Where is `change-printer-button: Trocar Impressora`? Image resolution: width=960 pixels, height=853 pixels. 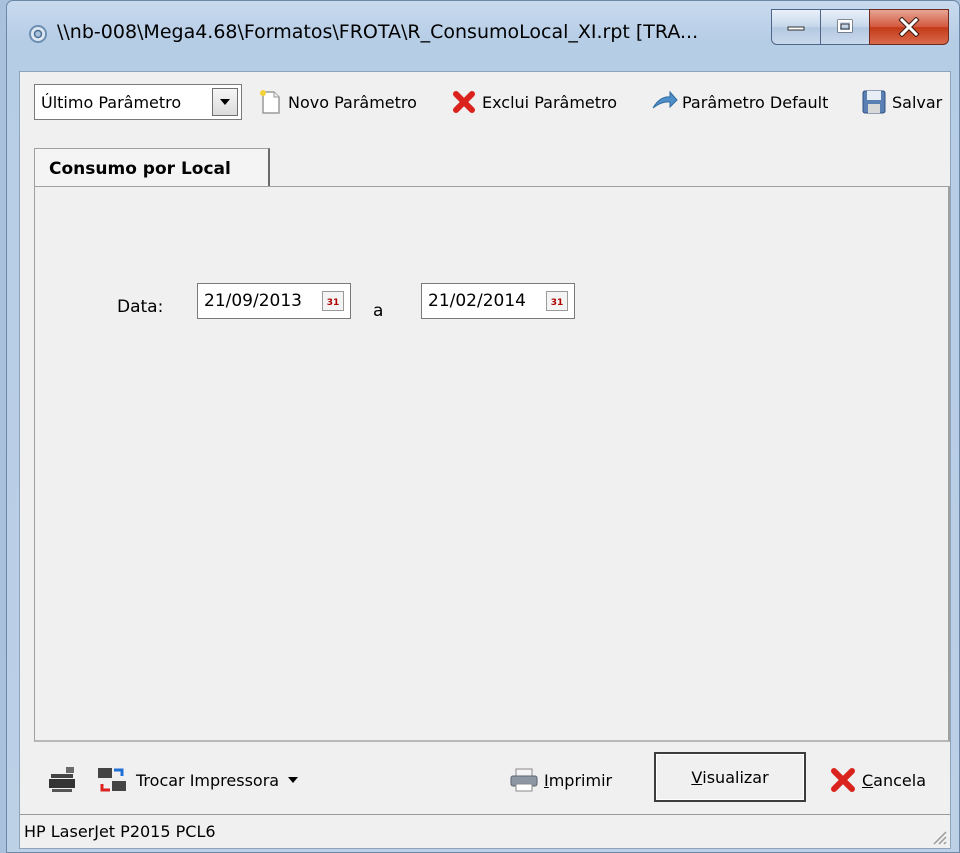 change-printer-button: Trocar Impressora is located at coordinates (197, 780).